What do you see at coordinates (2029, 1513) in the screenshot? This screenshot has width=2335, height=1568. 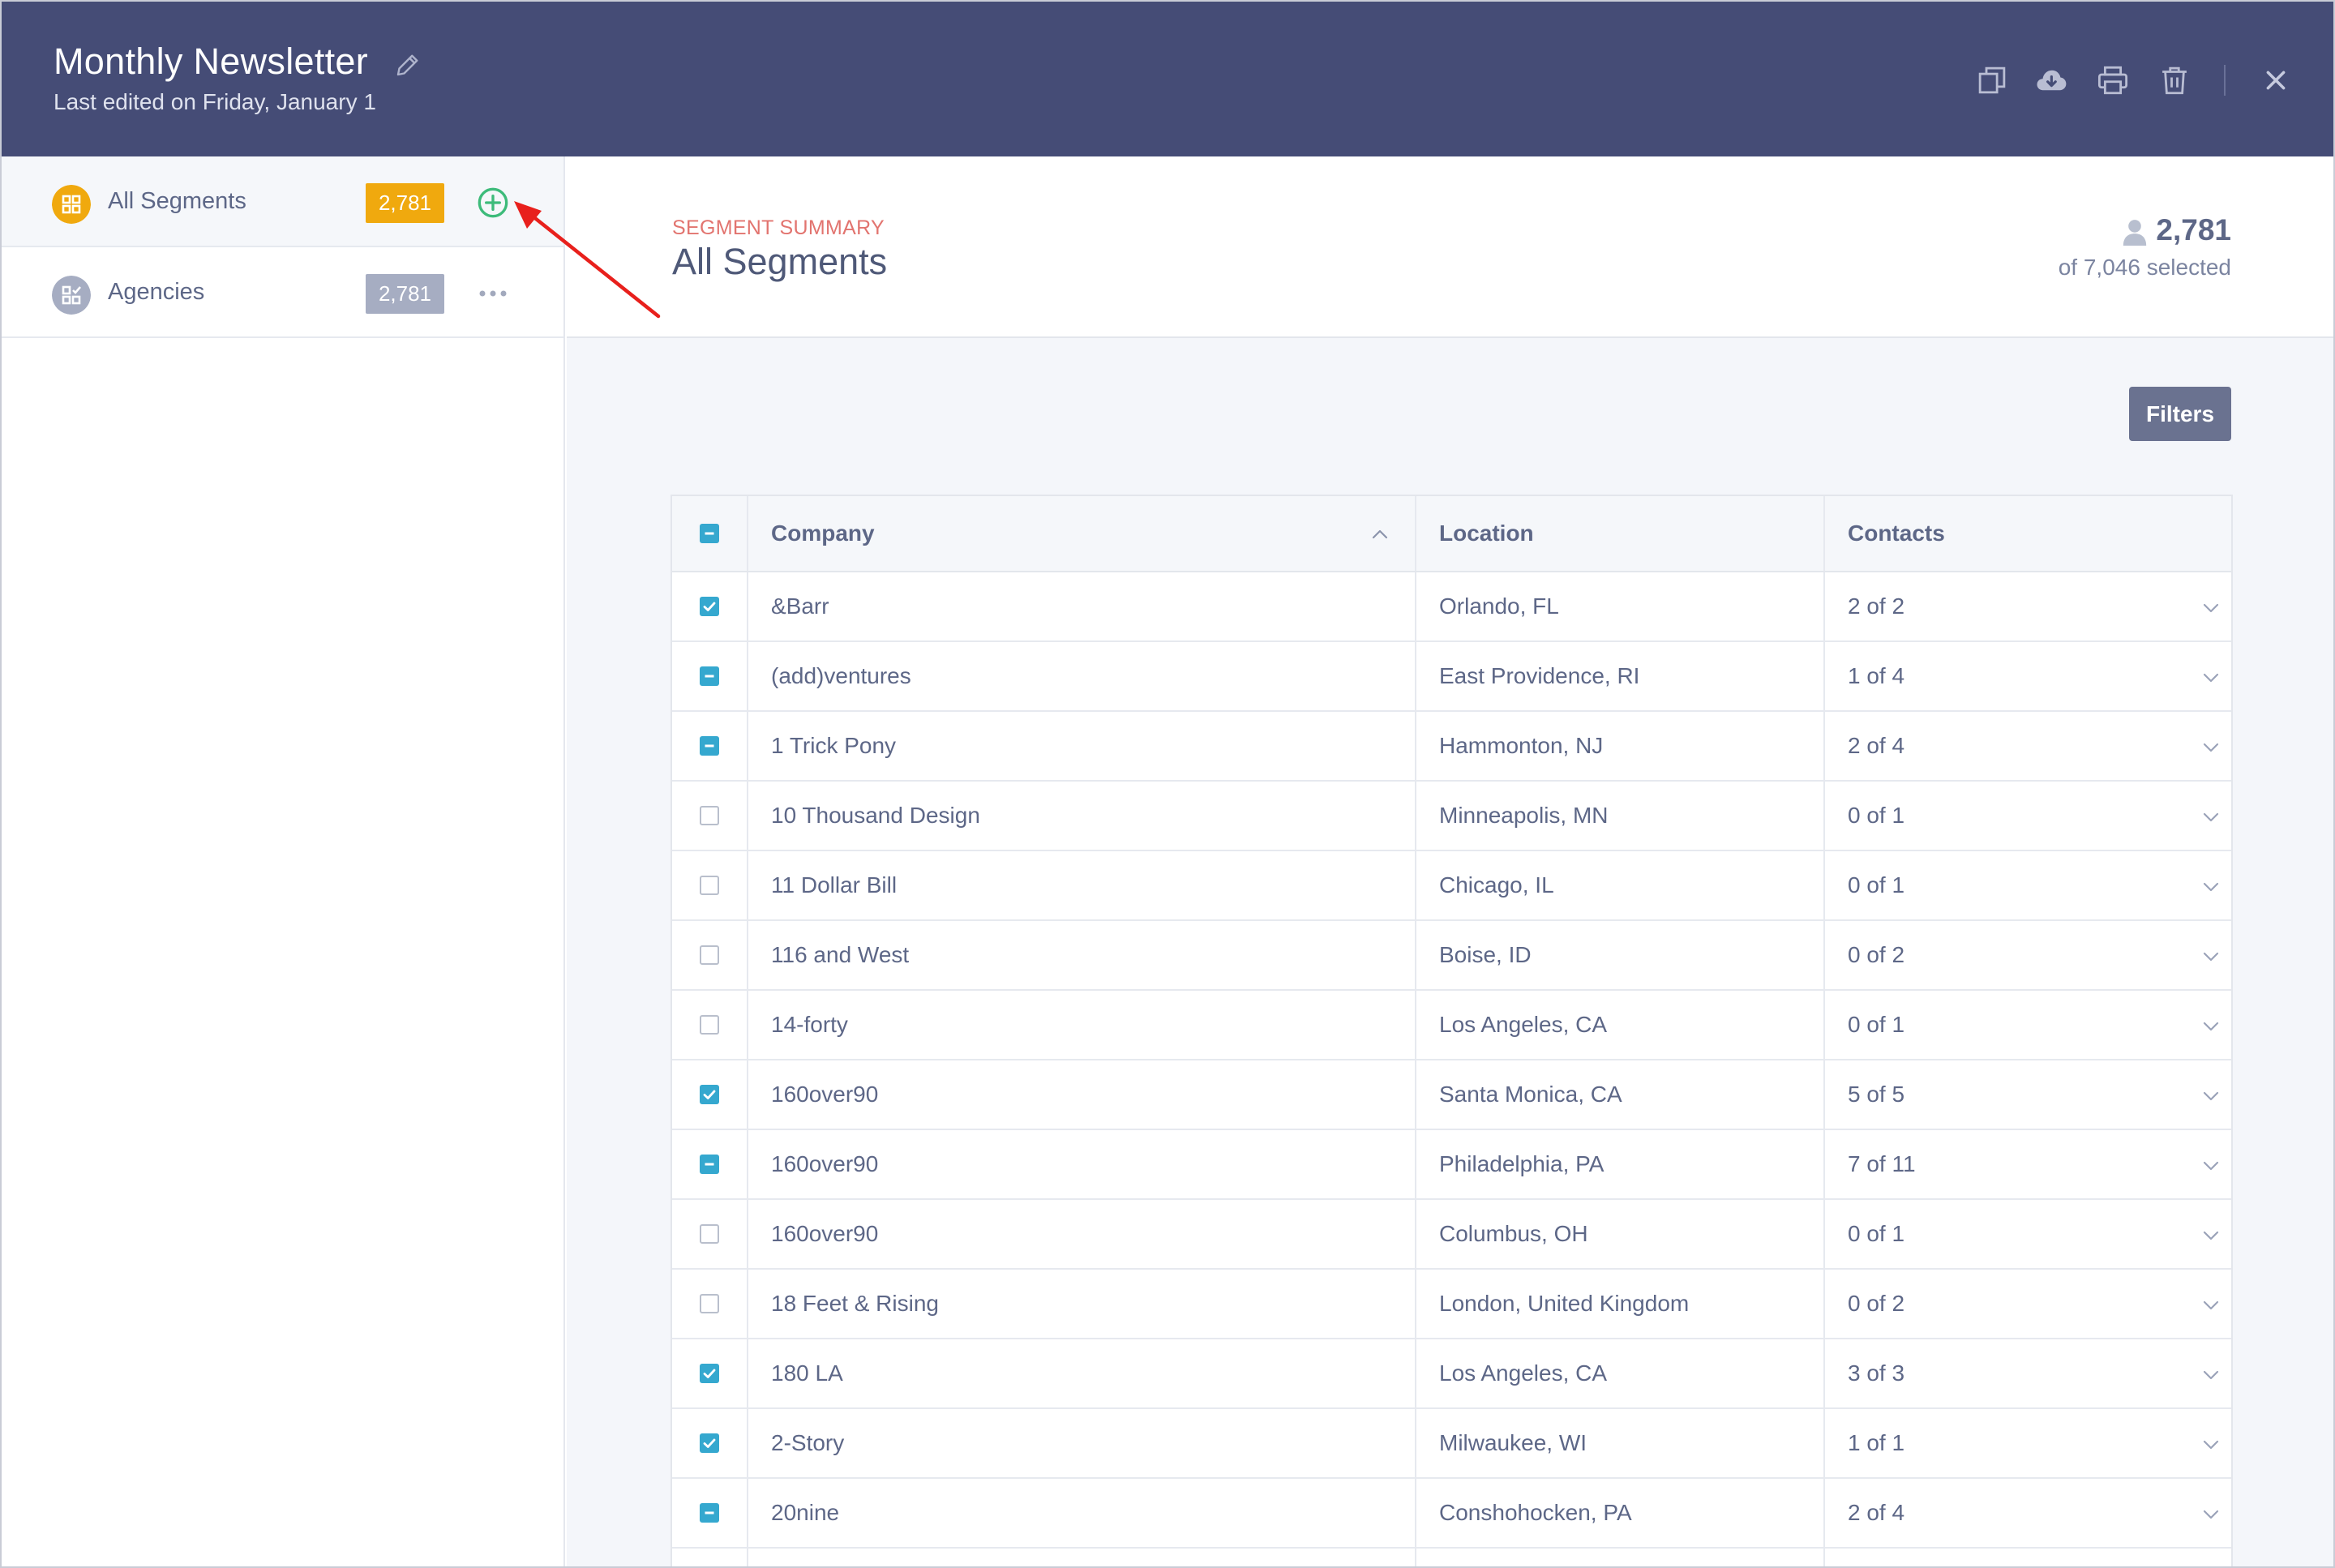 I see `contacts-cell: 2 of 4` at bounding box center [2029, 1513].